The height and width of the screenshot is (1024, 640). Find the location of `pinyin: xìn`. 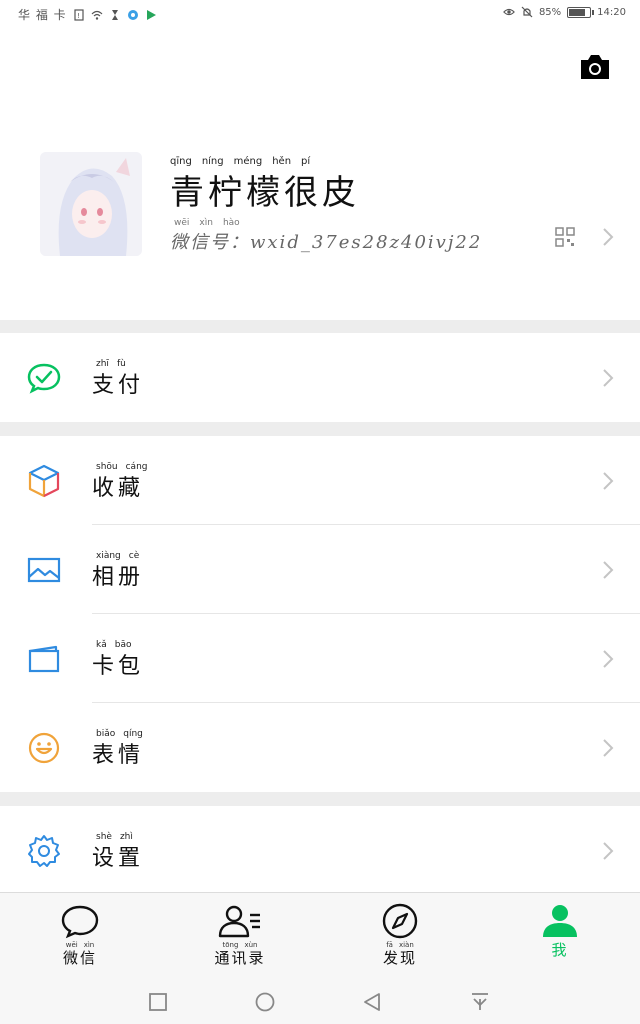

pinyin: xìn is located at coordinates (206, 223).